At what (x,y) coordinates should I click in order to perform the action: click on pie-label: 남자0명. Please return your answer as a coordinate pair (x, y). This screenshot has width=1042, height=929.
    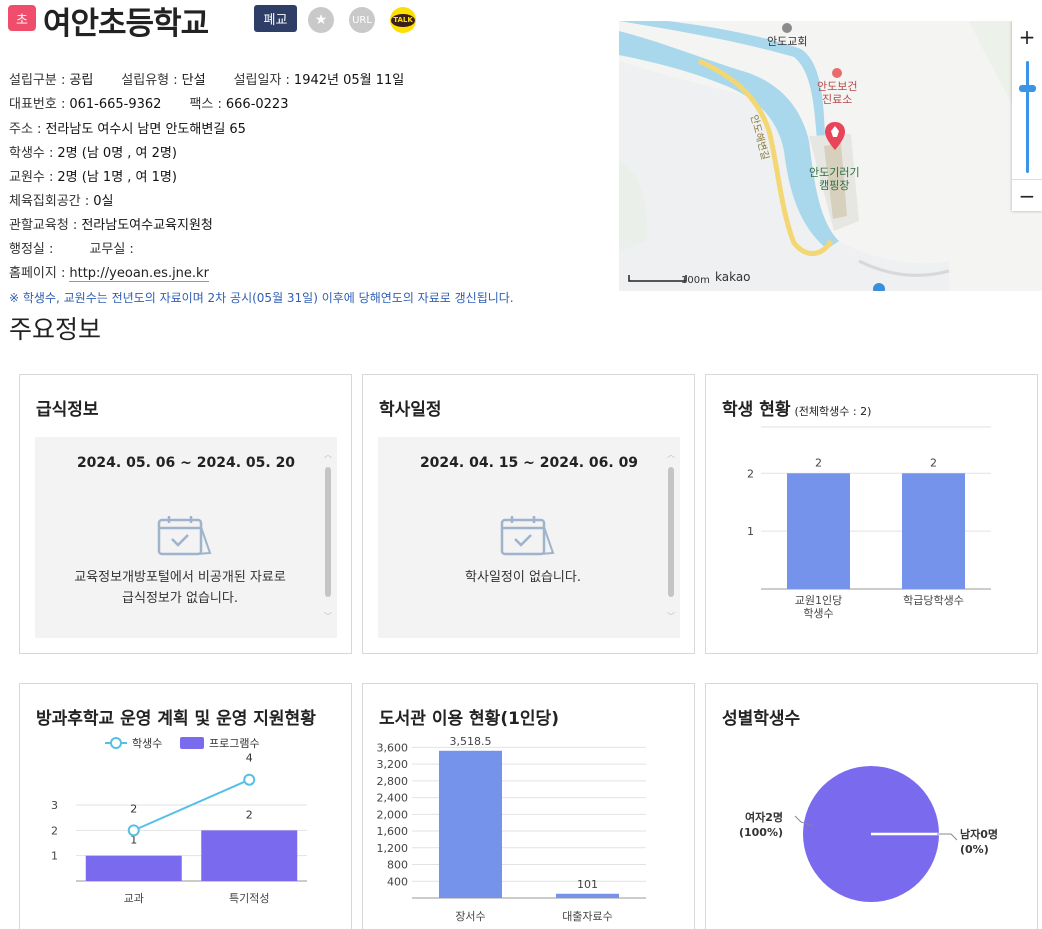
    Looking at the image, I should click on (979, 834).